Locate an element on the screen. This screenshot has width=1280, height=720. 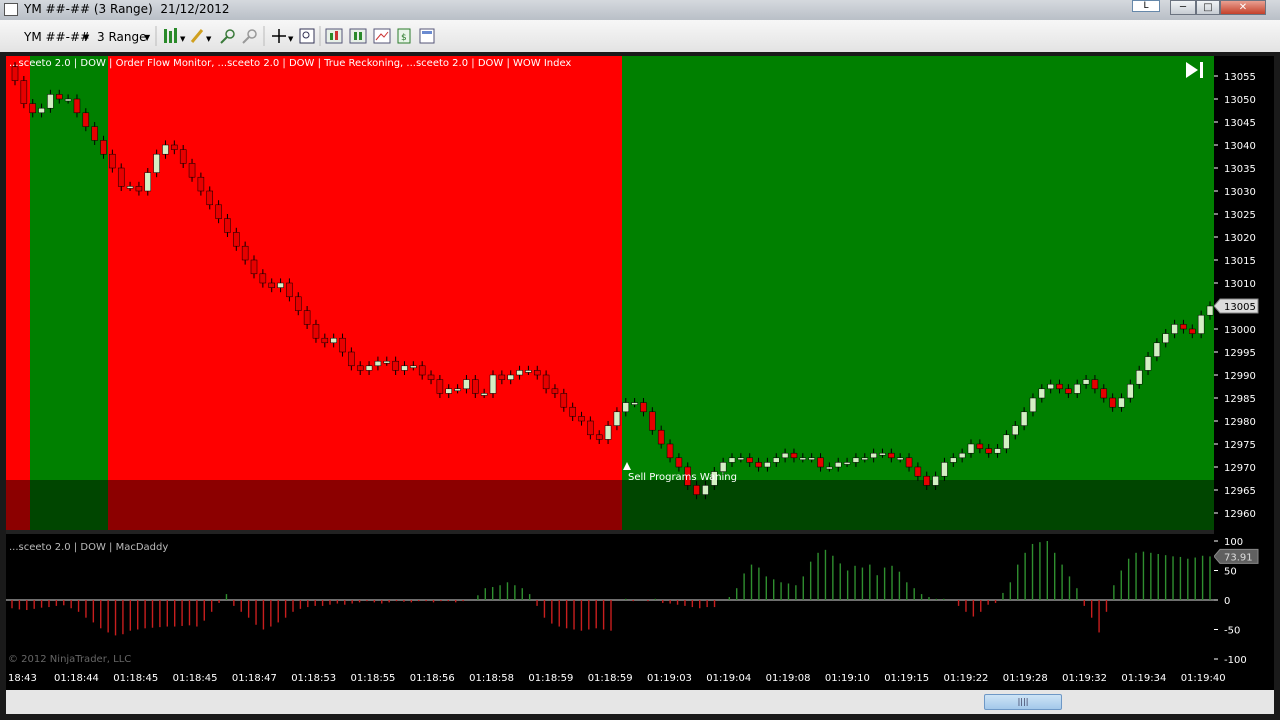
bar-style-icon: ▼ is located at coordinates (175, 35).